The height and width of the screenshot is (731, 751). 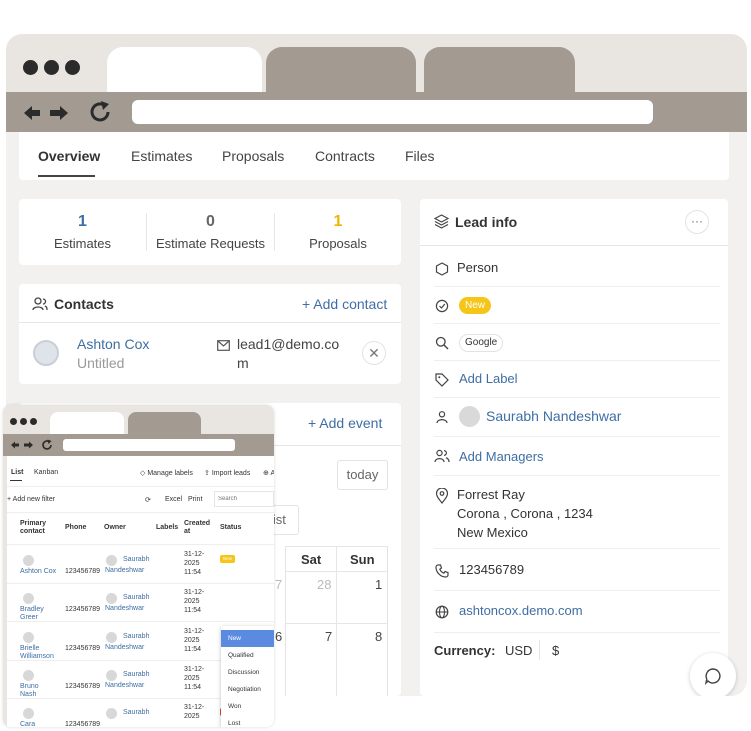 I want to click on estimates-count: 1, so click(x=82, y=222).